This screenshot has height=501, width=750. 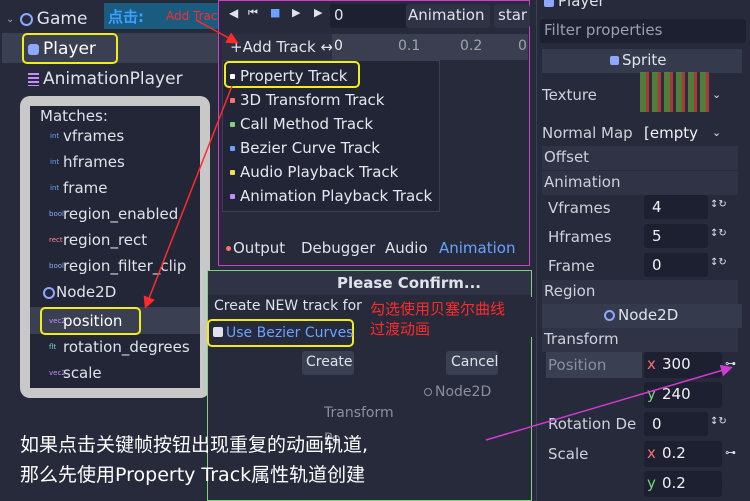 I want to click on menu-item-property-track: Property Track, so click(x=289, y=76).